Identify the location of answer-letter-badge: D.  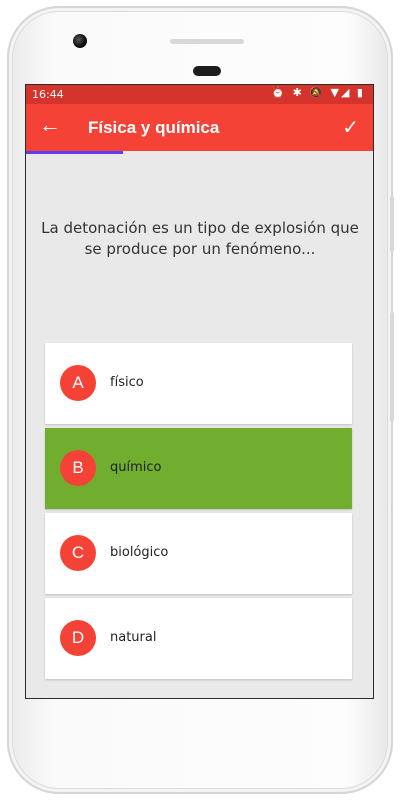
(78, 638).